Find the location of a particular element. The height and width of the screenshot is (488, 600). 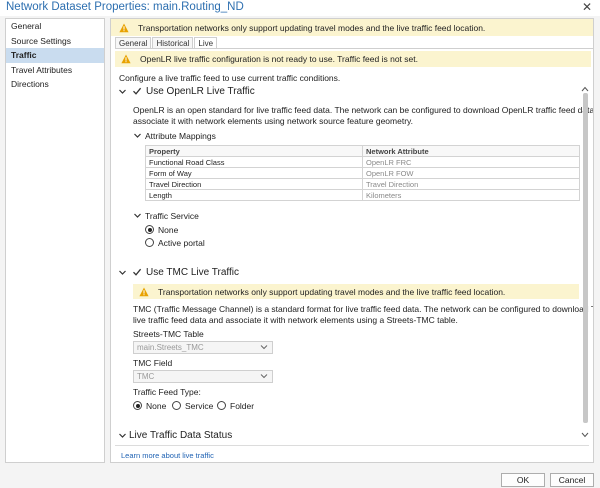

network-attribute-cell: OpenLR FOW is located at coordinates (471, 173).